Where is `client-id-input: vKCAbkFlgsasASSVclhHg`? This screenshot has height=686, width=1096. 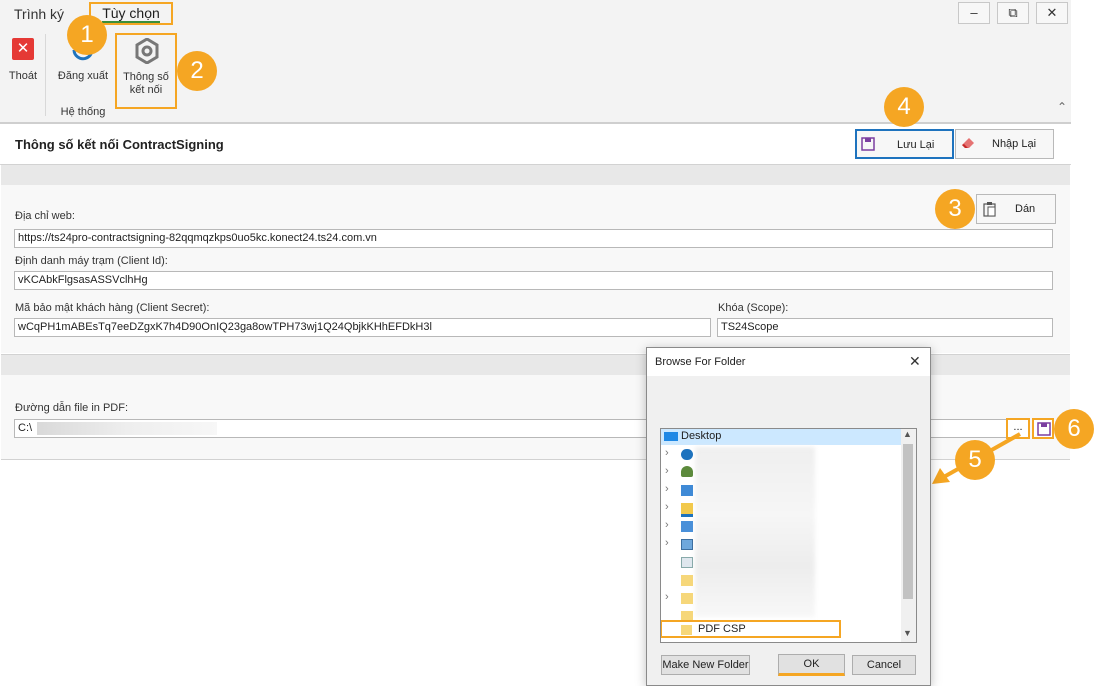
client-id-input: vKCAbkFlgsasASSVclhHg is located at coordinates (533, 280).